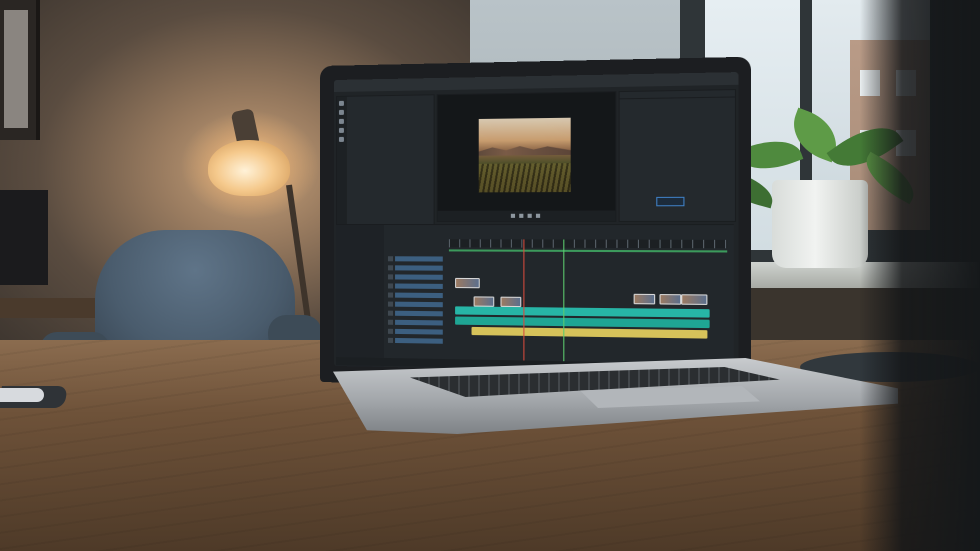 The width and height of the screenshot is (980, 551). What do you see at coordinates (341, 103) in the screenshot?
I see `selection-tool-icon` at bounding box center [341, 103].